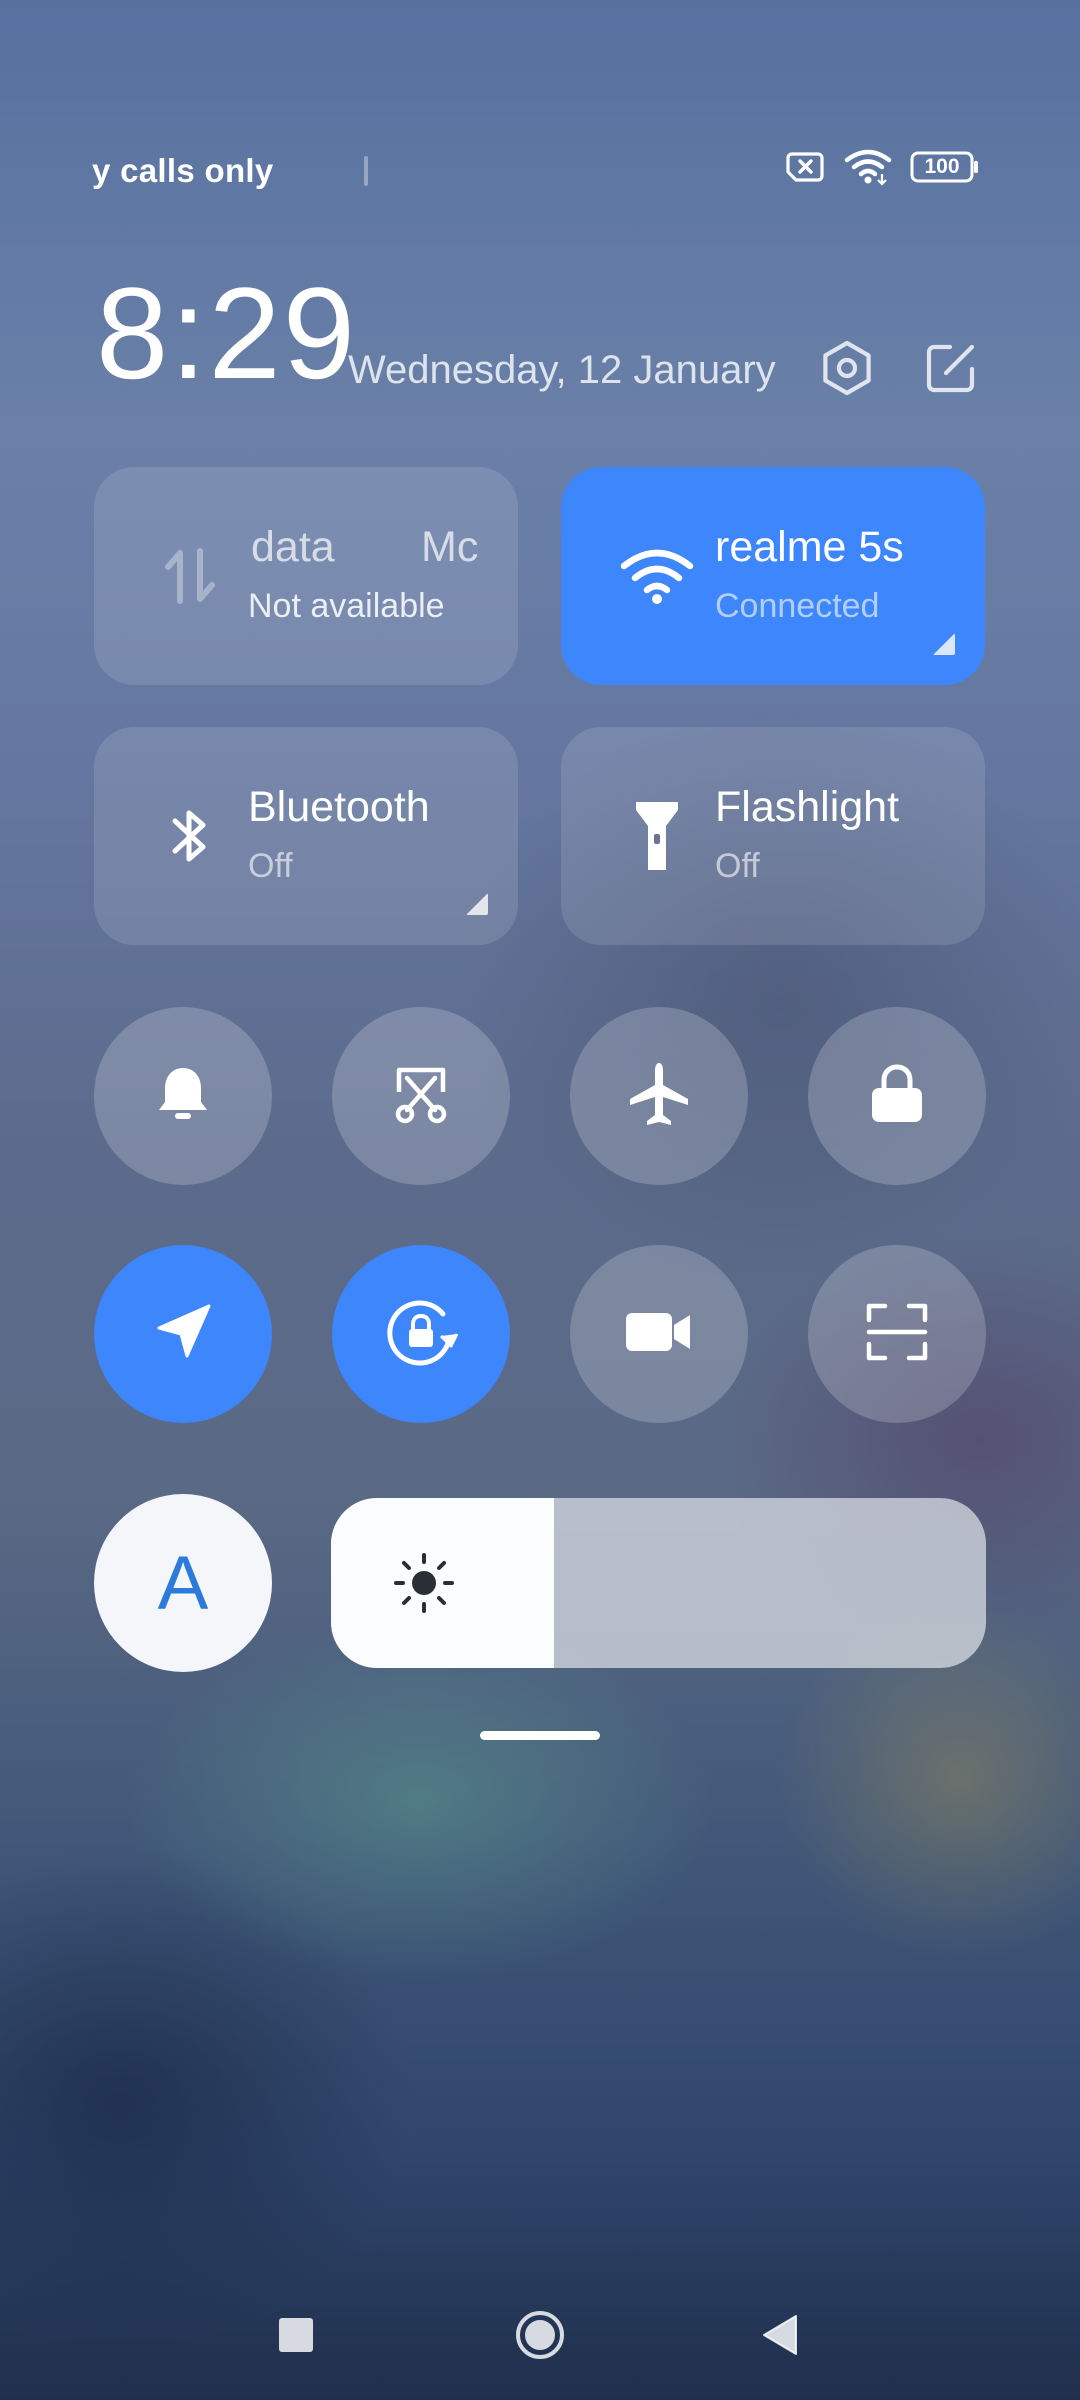 This screenshot has height=2400, width=1080. Describe the element at coordinates (809, 547) in the screenshot. I see `wifi-network-name: realme 5s` at that location.